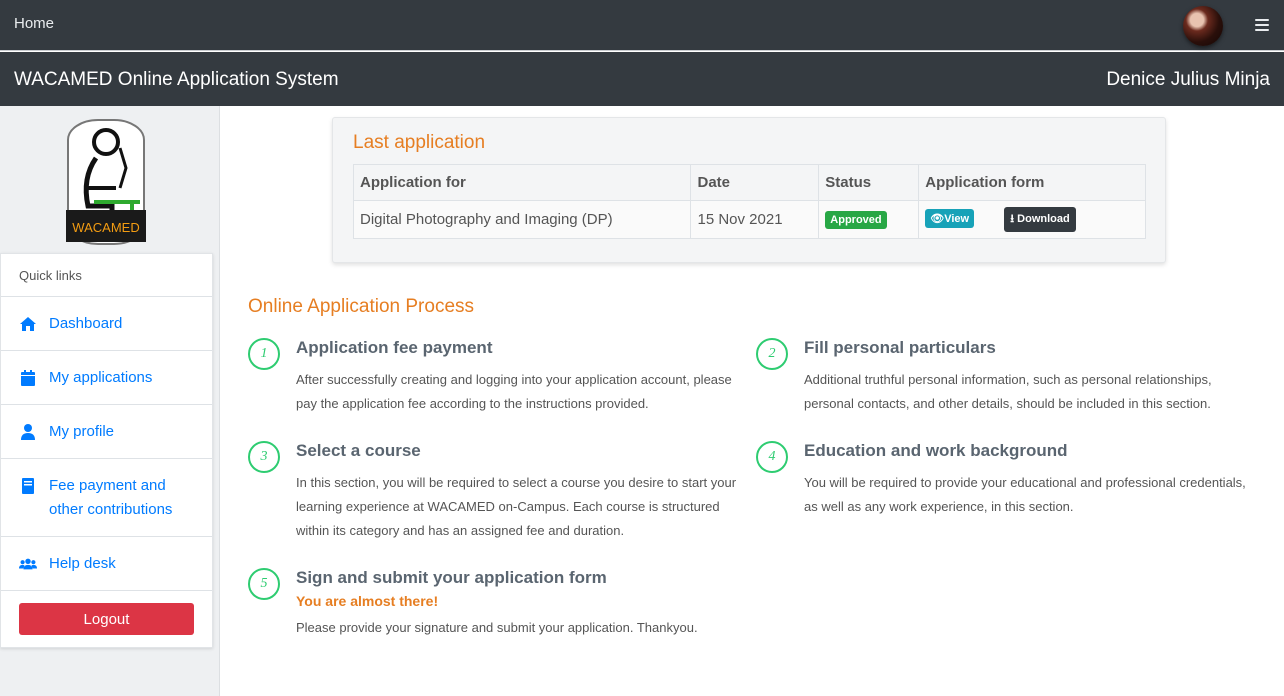  Describe the element at coordinates (28, 432) in the screenshot. I see `user-icon` at that location.